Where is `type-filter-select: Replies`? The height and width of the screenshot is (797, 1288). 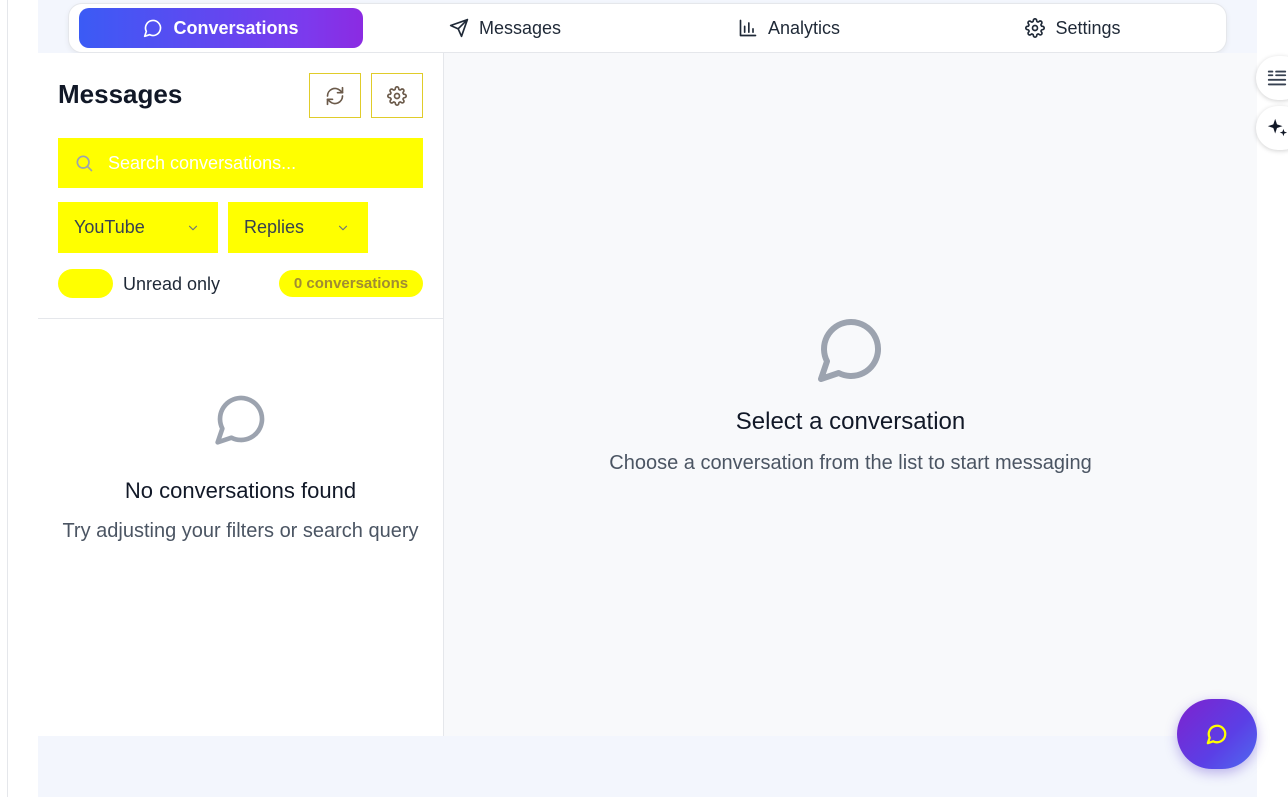 type-filter-select: Replies is located at coordinates (298, 227).